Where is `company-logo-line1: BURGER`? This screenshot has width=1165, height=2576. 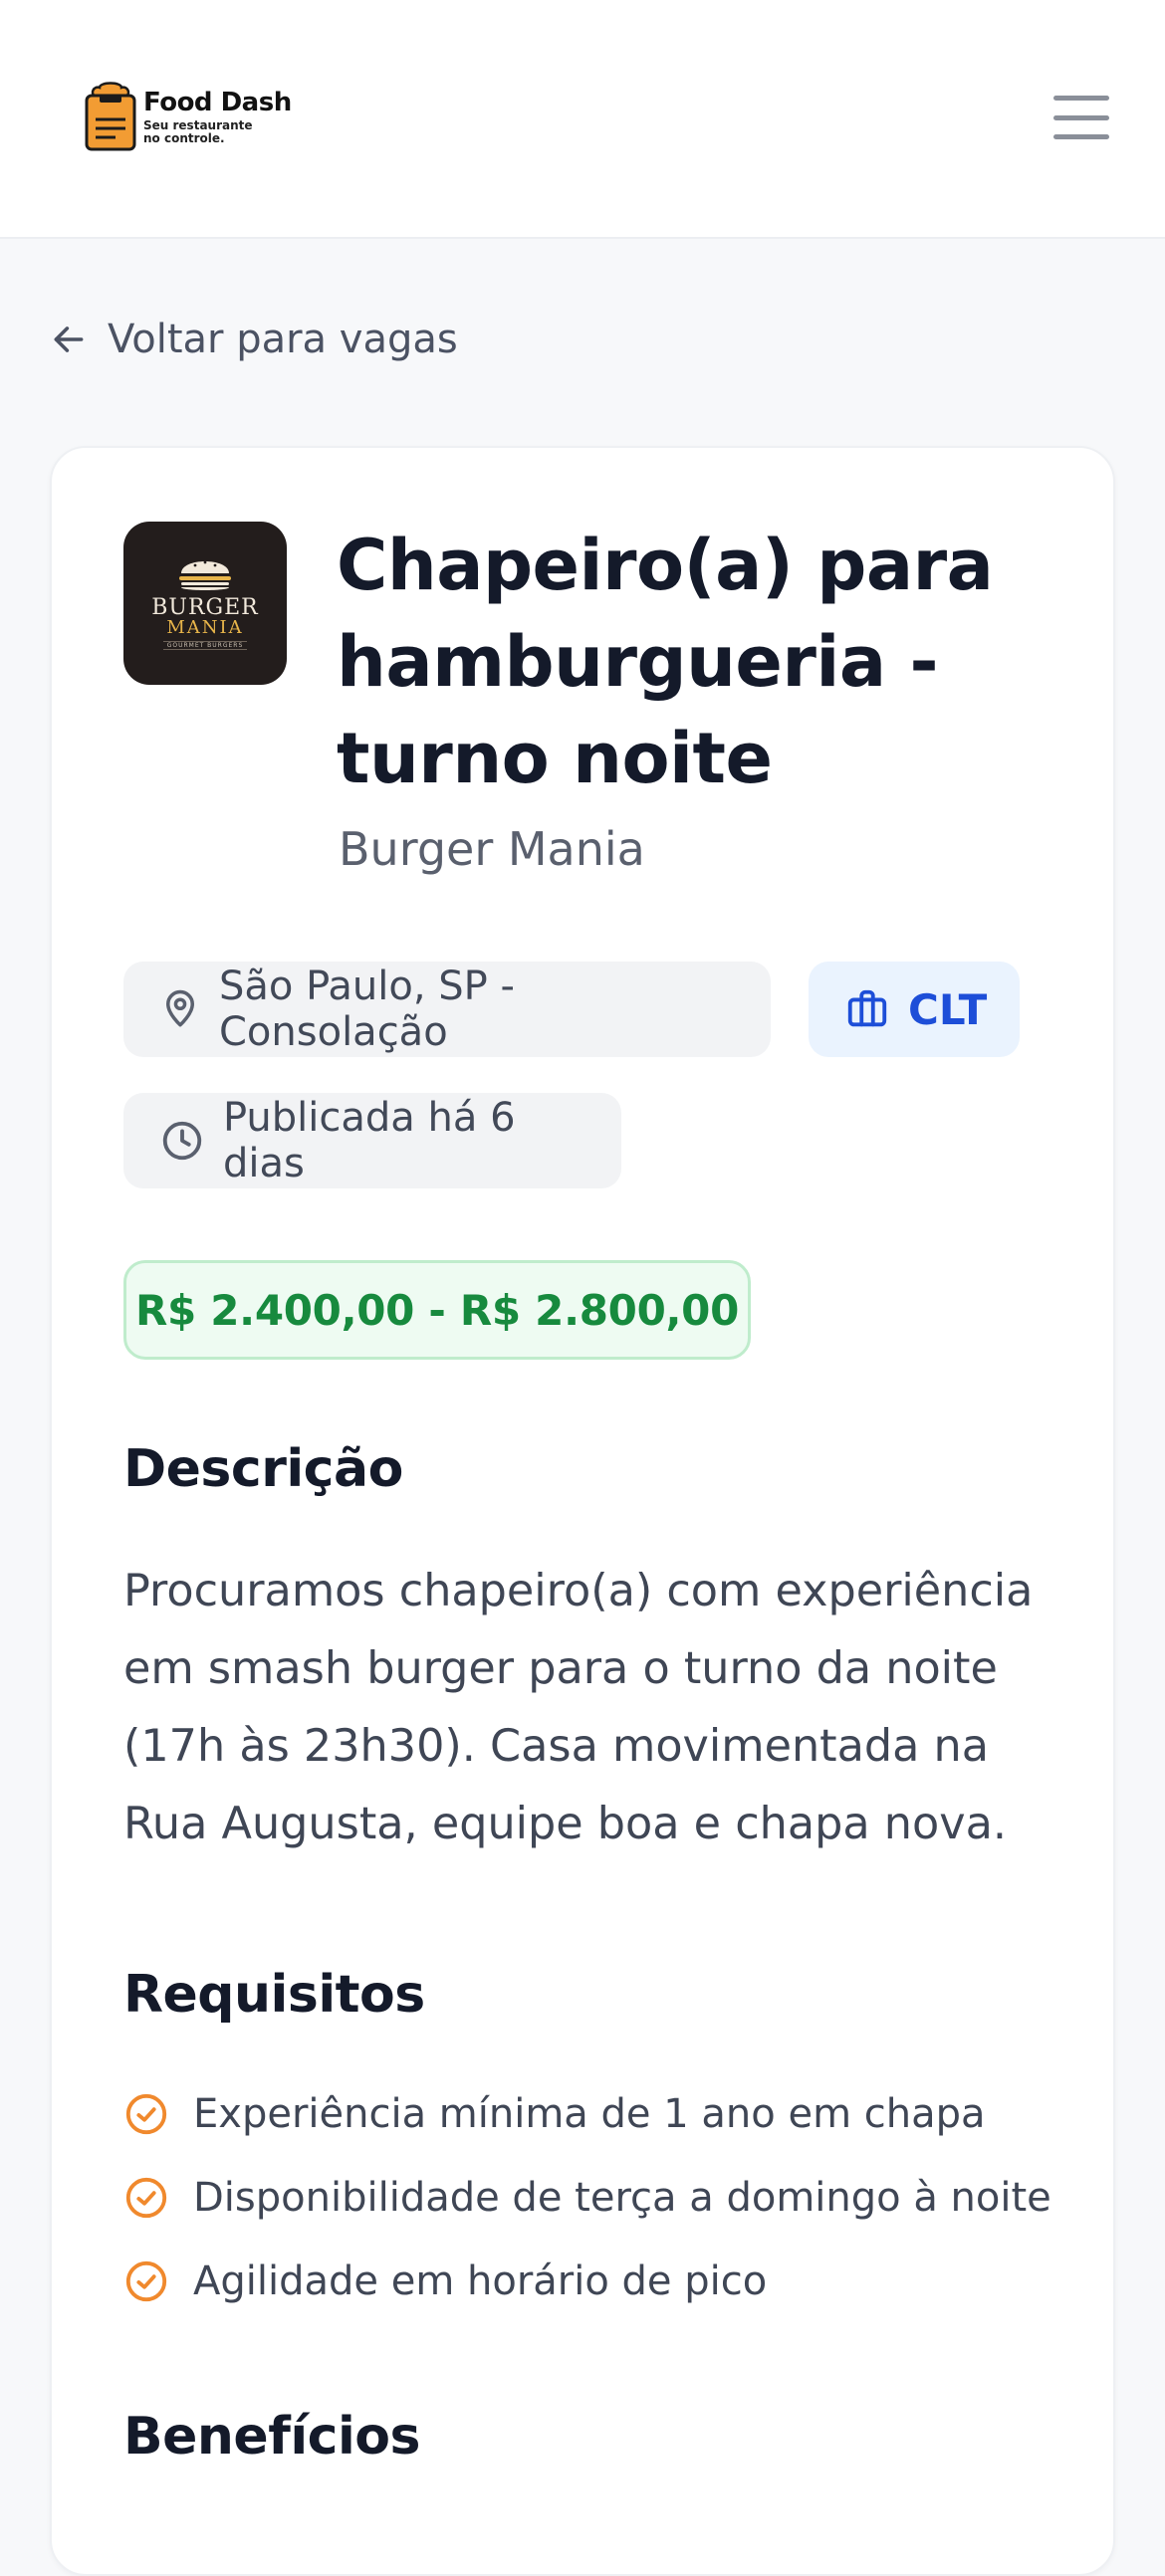
company-logo-line1: BURGER is located at coordinates (205, 607).